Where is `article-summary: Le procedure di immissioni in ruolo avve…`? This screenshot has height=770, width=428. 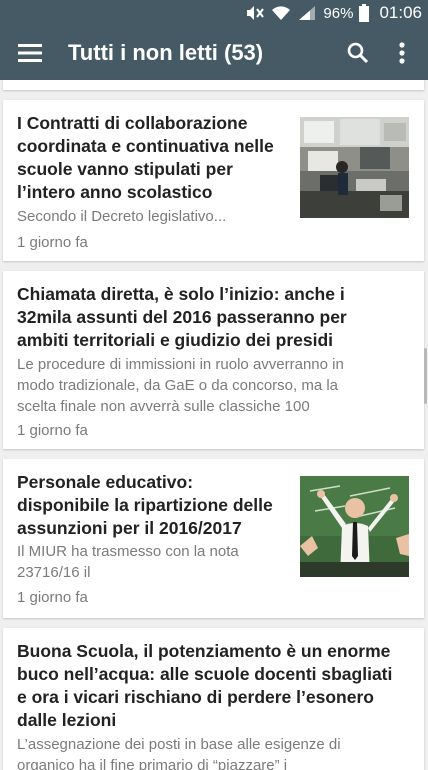
article-summary: Le procedure di immissioni in ruolo avve… is located at coordinates (180, 385).